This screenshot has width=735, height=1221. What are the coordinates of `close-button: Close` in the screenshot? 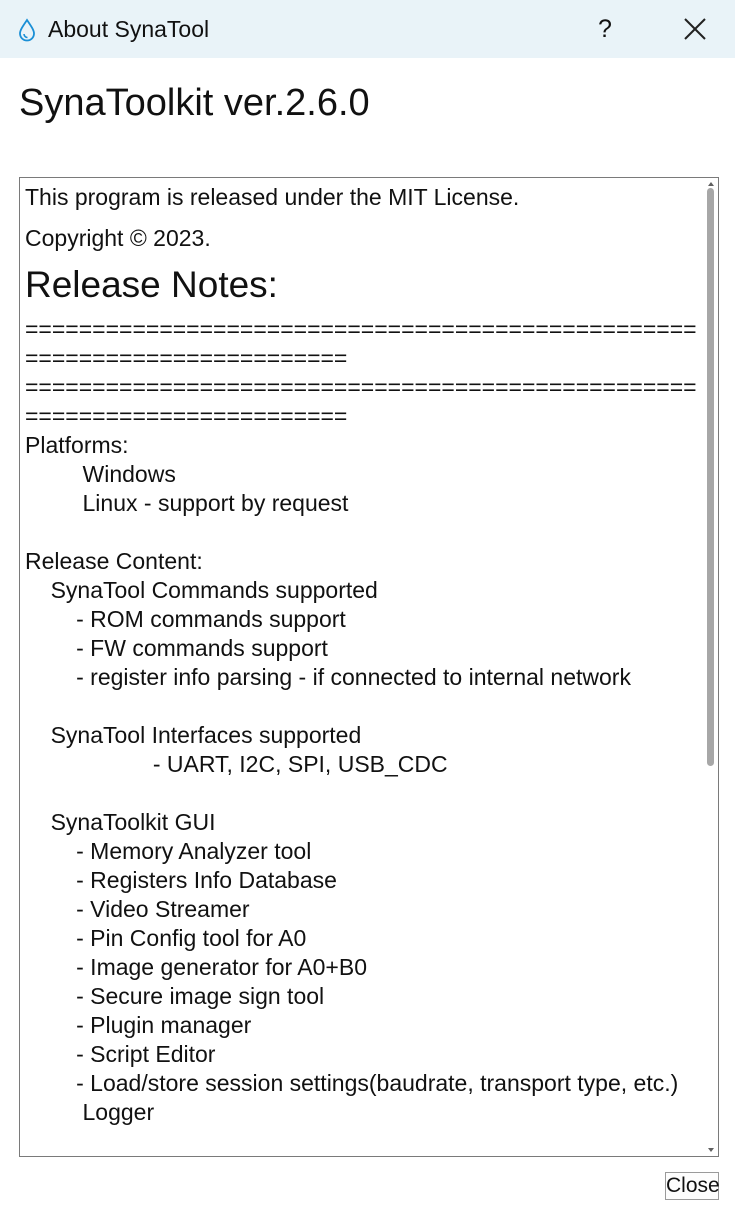 It's located at (692, 1186).